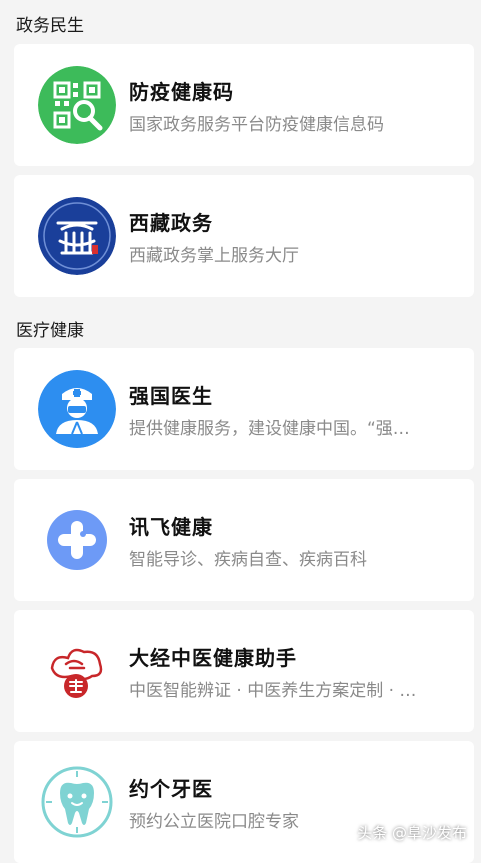 The height and width of the screenshot is (863, 481). I want to click on app-name: 大经中医健康助手, so click(213, 658).